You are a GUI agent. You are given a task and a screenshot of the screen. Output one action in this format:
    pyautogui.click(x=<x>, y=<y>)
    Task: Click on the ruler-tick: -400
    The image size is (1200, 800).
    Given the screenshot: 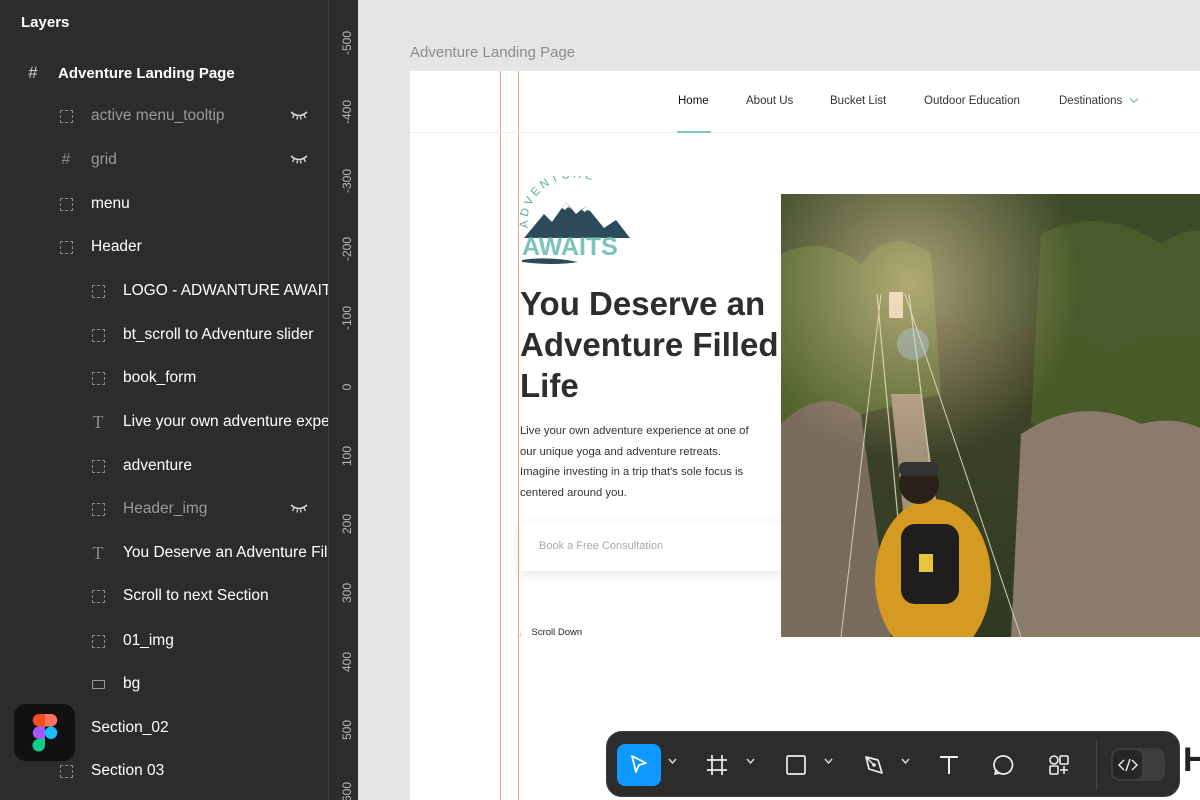 What is the action you would take?
    pyautogui.click(x=347, y=112)
    